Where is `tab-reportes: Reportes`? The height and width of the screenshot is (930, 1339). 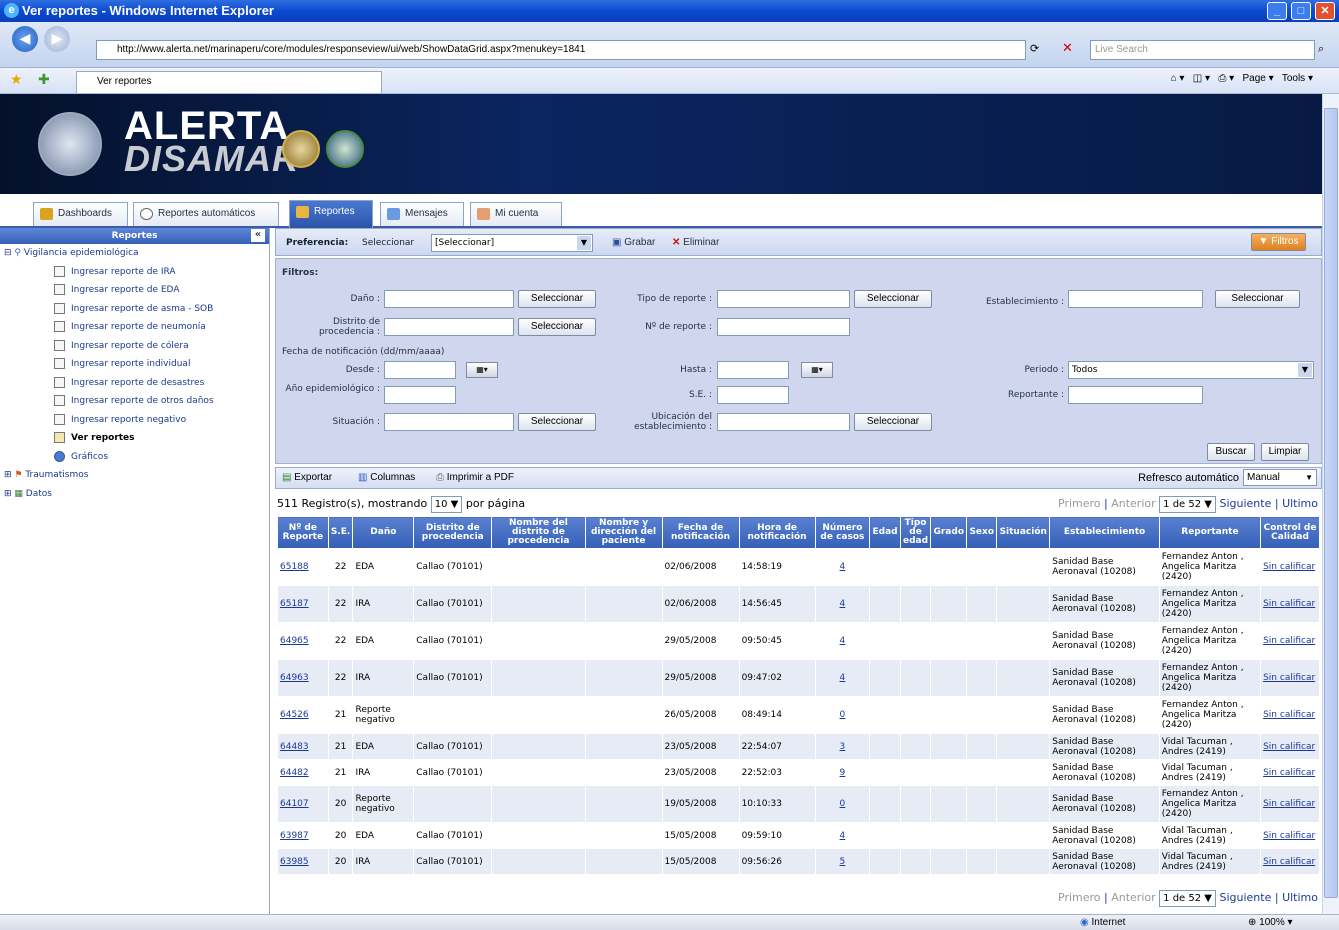
tab-reportes: Reportes is located at coordinates (331, 214).